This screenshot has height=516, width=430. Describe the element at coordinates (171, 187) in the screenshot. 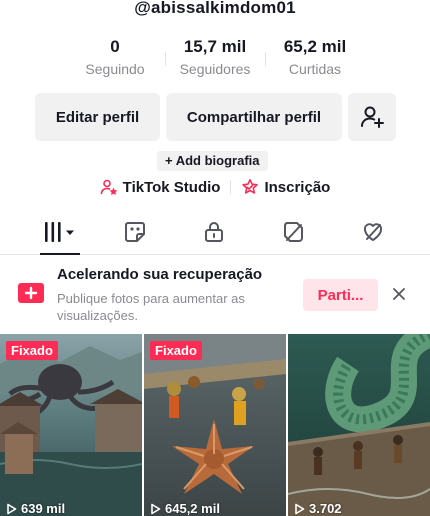

I see `tiktok-studio-label: TikTok Studio` at that location.